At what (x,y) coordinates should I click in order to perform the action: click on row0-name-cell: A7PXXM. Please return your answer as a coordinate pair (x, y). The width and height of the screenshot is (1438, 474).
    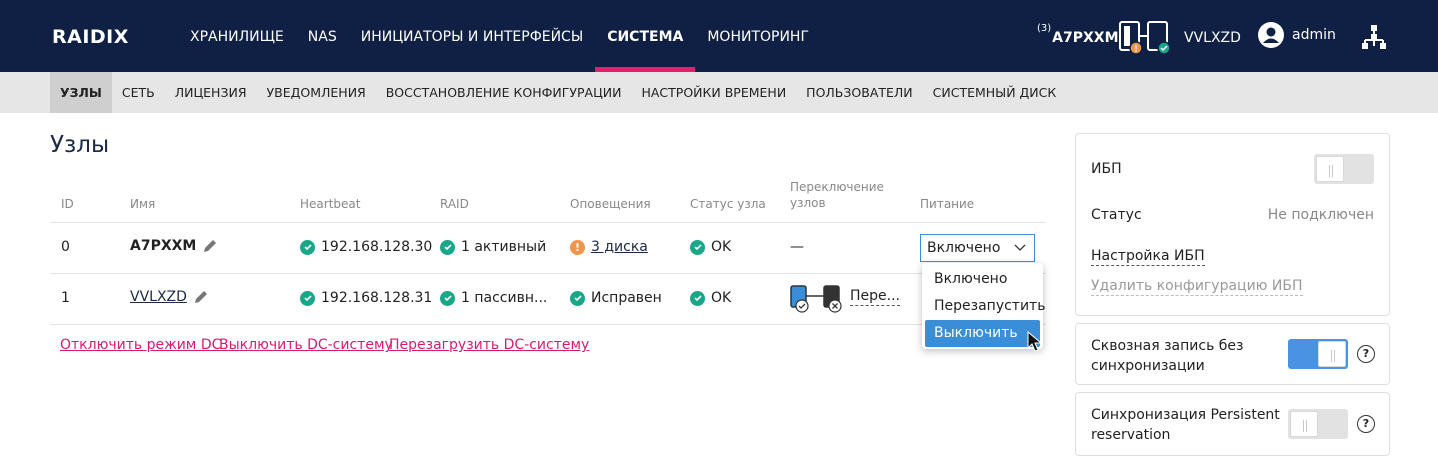
    Looking at the image, I should click on (174, 246).